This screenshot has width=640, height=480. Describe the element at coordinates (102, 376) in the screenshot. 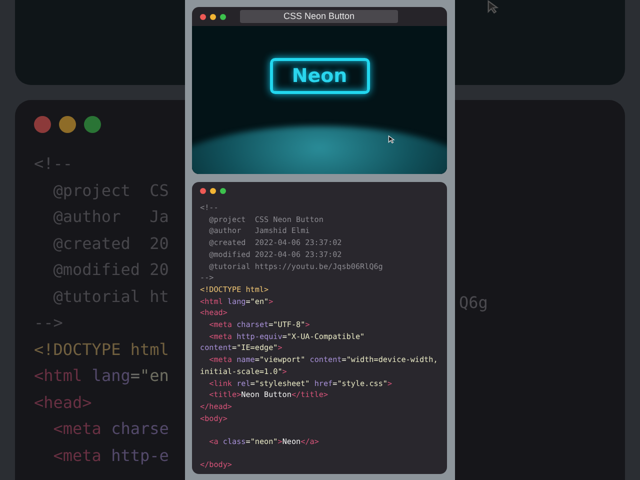

I see `code-line: <html lang="en` at that location.